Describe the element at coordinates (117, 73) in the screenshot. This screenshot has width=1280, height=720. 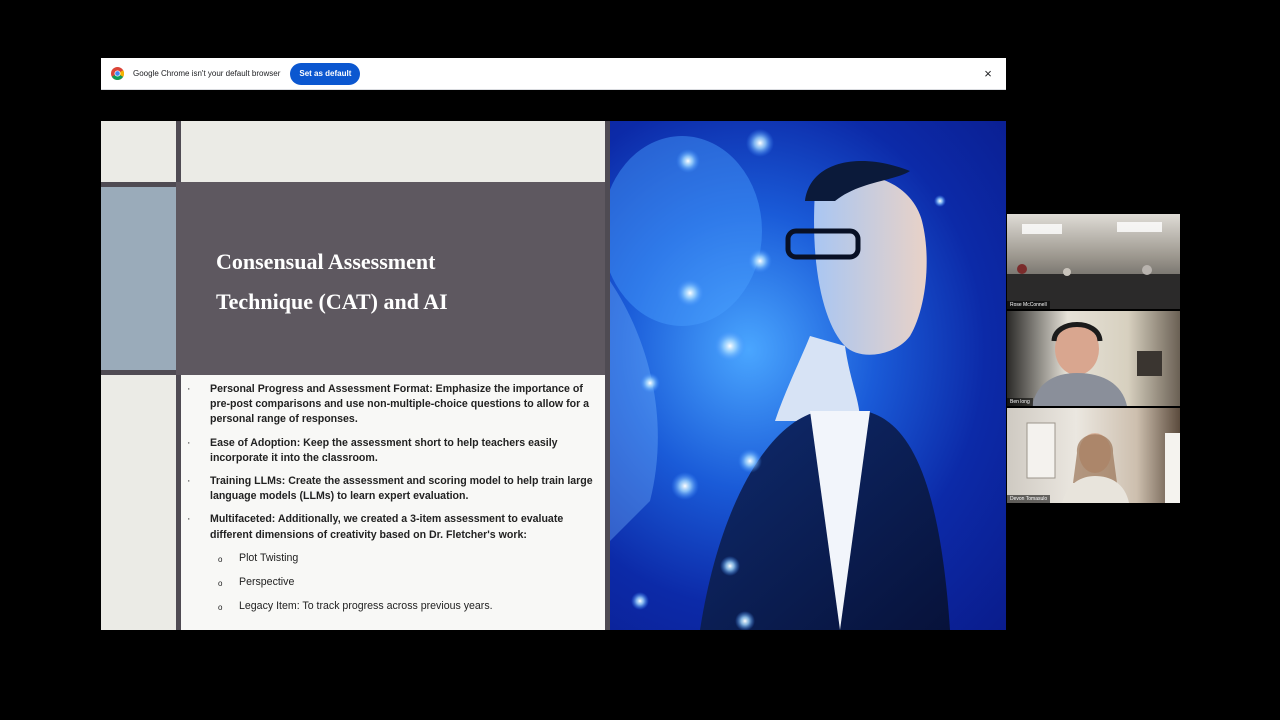
I see `chrome-logo-icon` at that location.